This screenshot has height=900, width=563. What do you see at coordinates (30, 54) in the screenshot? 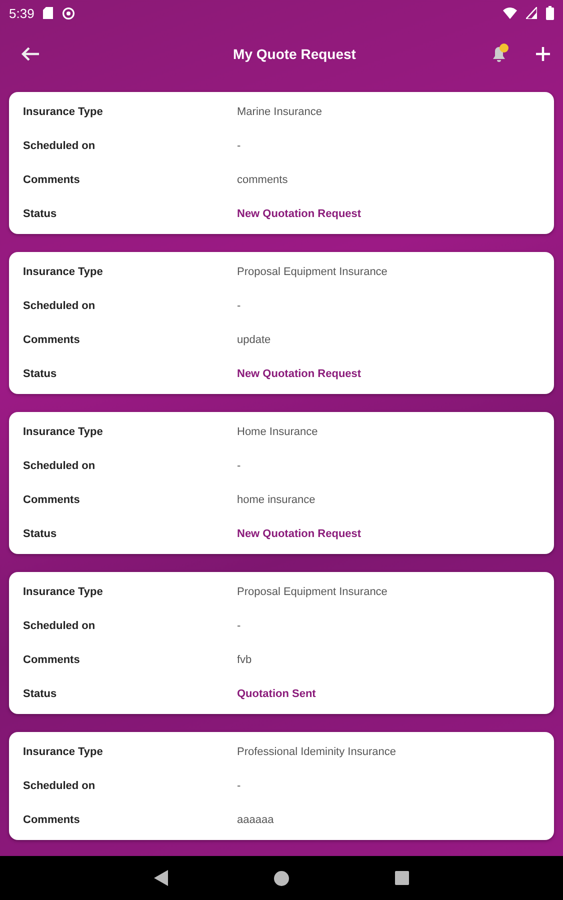
I see `back-arrow-icon` at bounding box center [30, 54].